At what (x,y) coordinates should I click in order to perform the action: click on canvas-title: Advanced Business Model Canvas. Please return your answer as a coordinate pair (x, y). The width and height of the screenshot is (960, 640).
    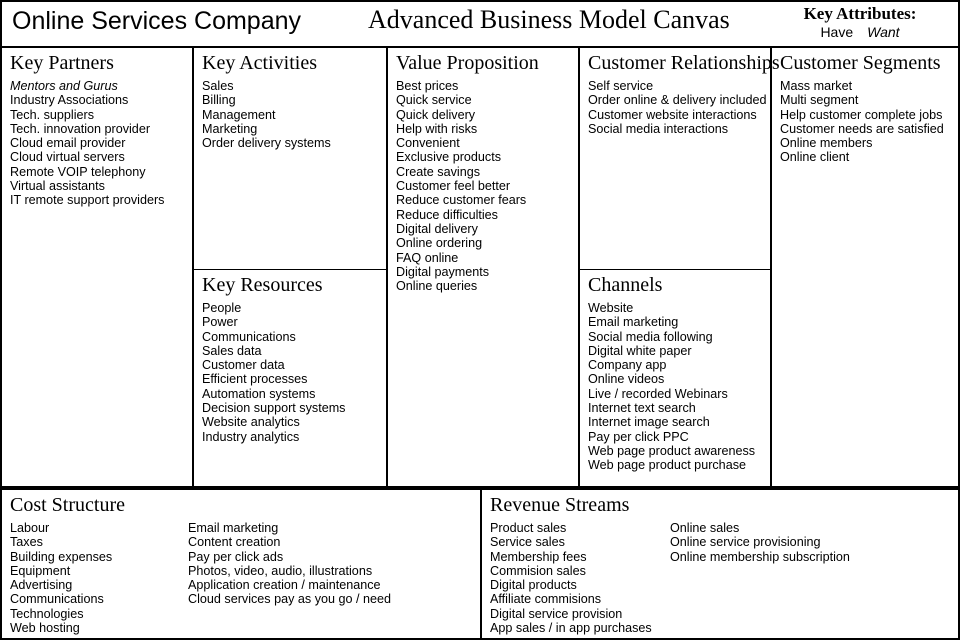
    Looking at the image, I should click on (549, 19).